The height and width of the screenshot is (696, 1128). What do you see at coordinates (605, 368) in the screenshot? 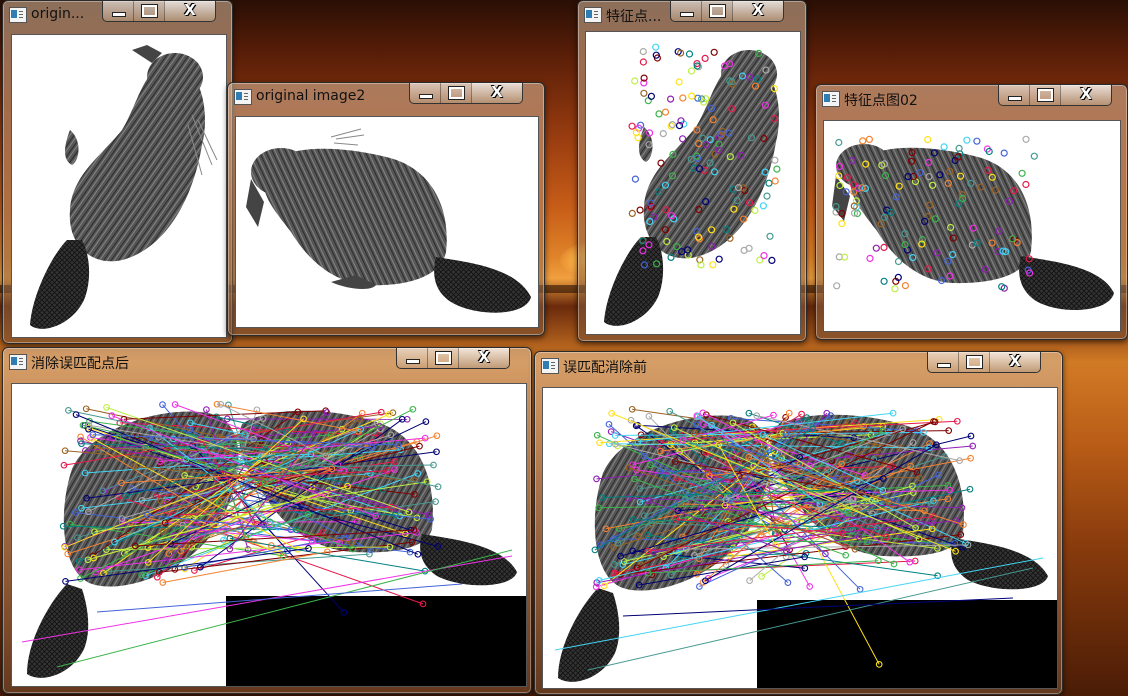
I see `window-title: 误匹配消除前` at bounding box center [605, 368].